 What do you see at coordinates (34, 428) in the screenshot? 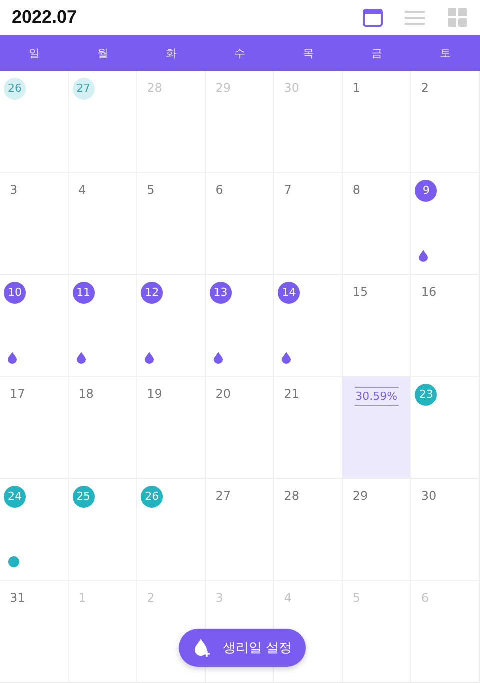
I see `day-cell: 17` at bounding box center [34, 428].